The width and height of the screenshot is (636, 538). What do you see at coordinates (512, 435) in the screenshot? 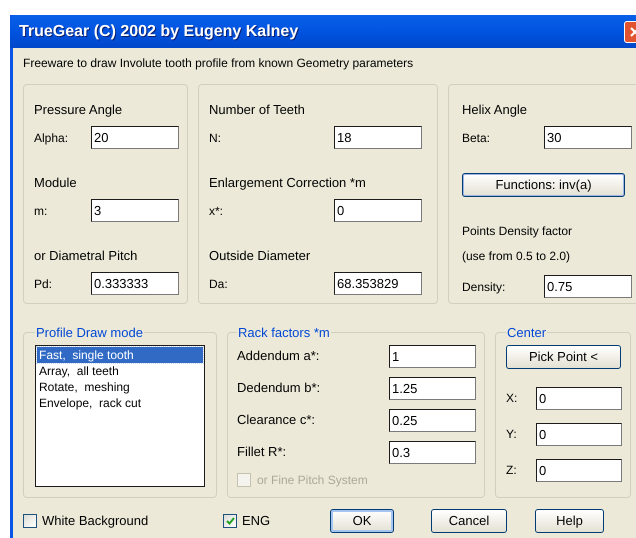
I see `field-label: Y:` at bounding box center [512, 435].